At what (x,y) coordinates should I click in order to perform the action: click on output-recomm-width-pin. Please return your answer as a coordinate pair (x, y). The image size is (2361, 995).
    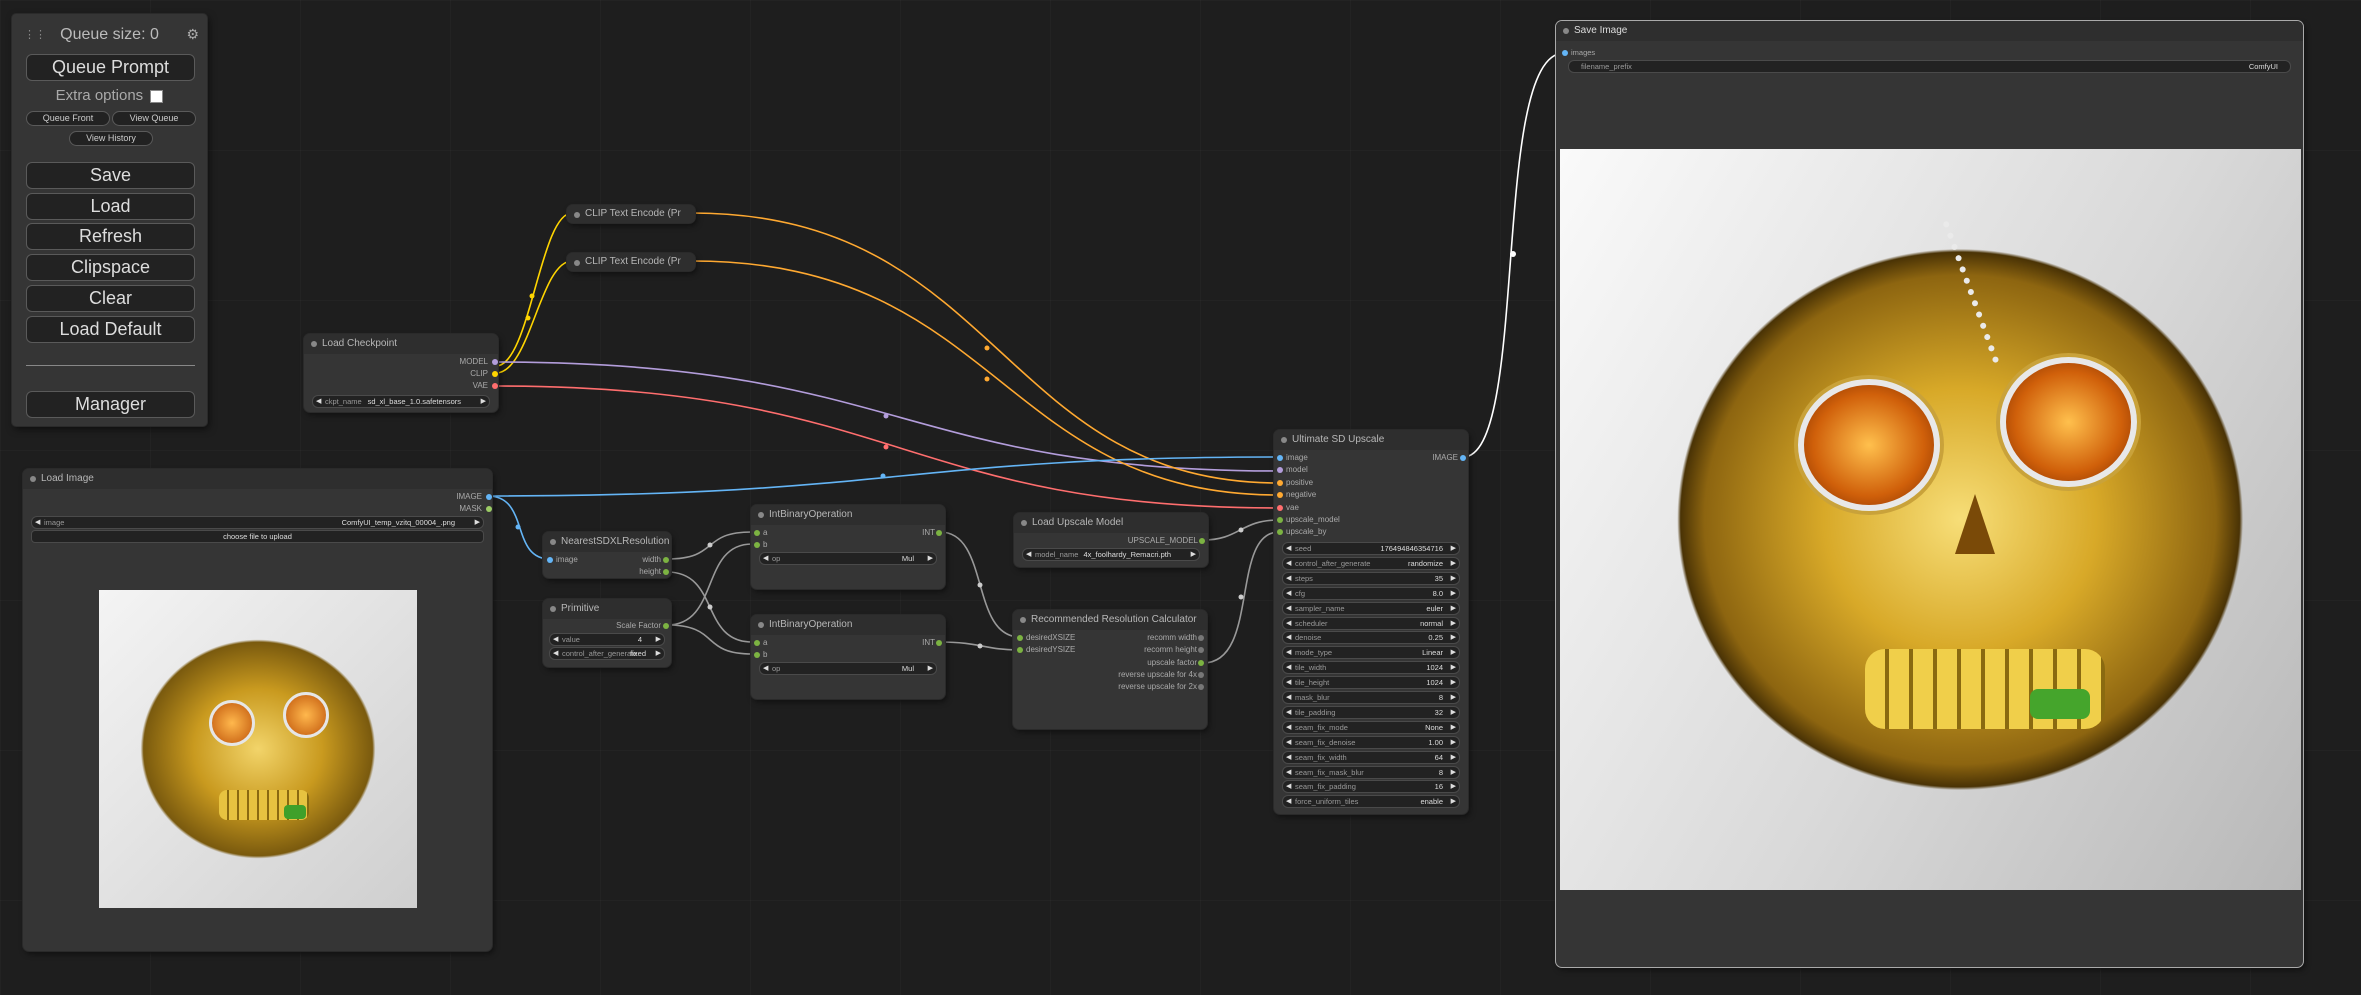
    Looking at the image, I should click on (1201, 638).